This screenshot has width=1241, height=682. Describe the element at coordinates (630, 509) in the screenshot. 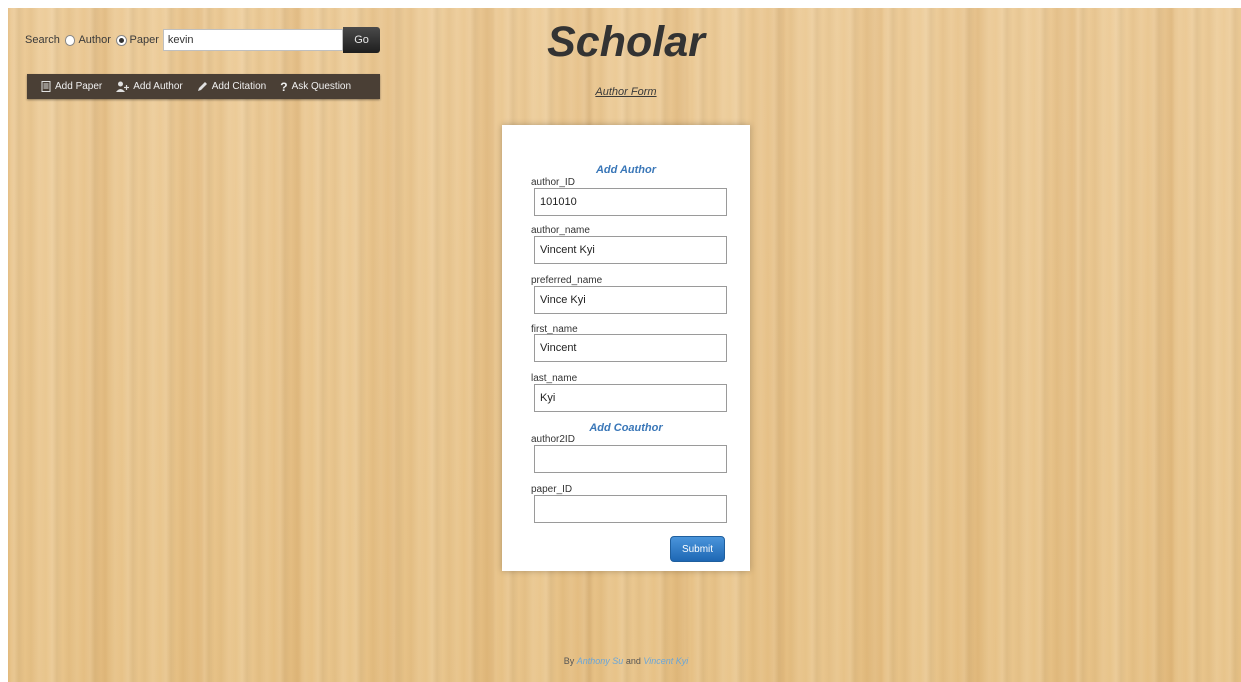

I see `paper-id-input` at that location.